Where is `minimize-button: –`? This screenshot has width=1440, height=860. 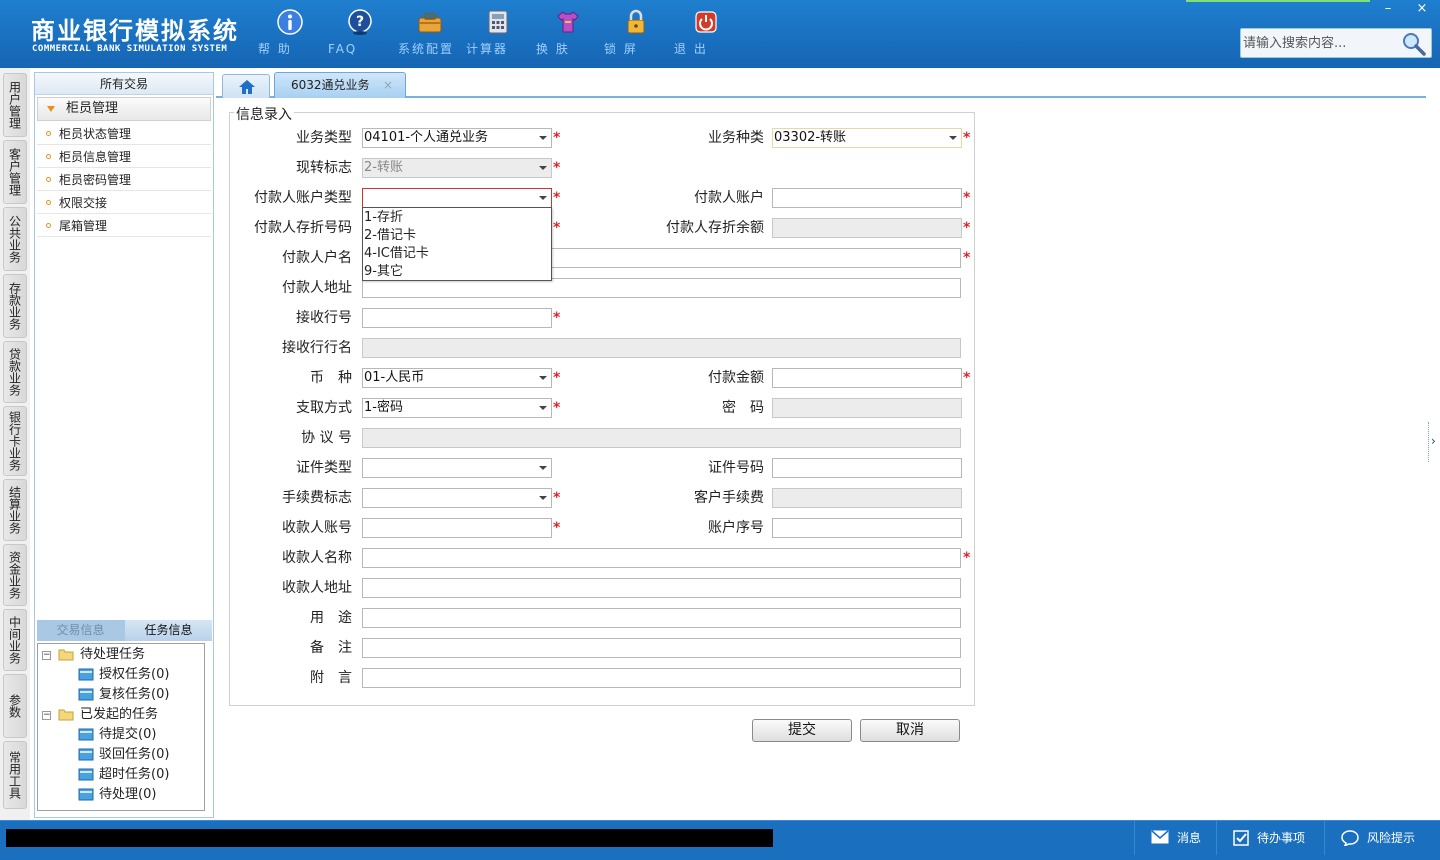 minimize-button: – is located at coordinates (1388, 9).